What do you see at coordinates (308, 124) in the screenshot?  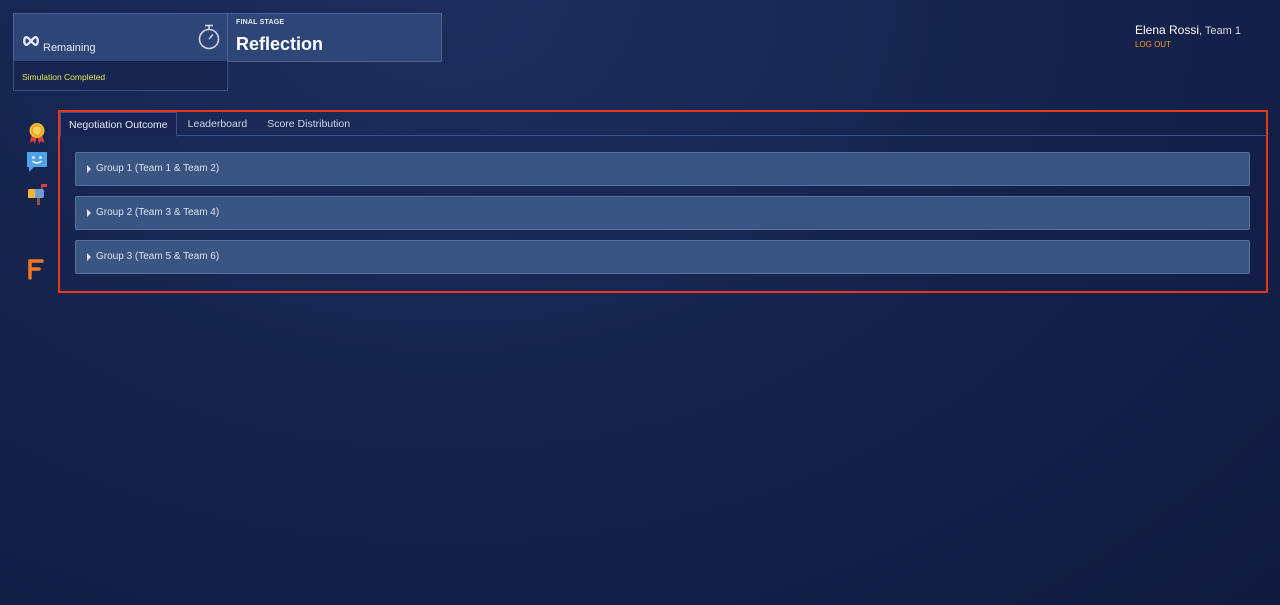 I see `tab-score-distribution: Score Distribution` at bounding box center [308, 124].